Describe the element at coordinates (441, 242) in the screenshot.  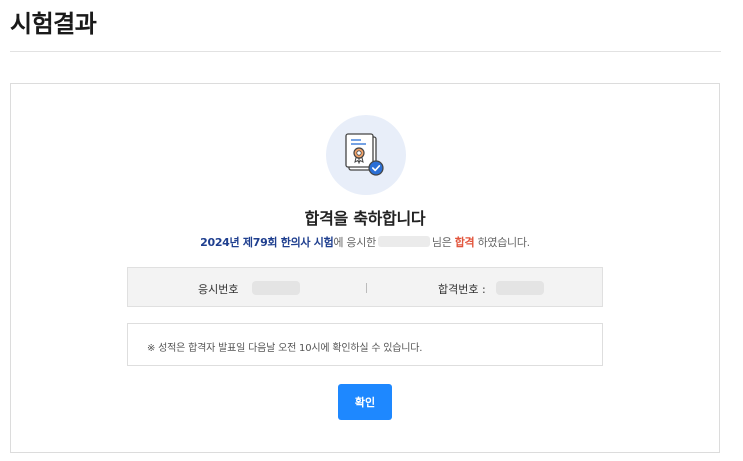
I see `message-suffix-text: 님은` at that location.